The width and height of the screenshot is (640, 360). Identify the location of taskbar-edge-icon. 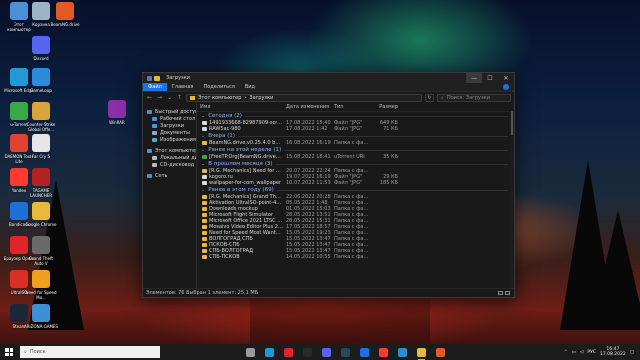
(269, 352).